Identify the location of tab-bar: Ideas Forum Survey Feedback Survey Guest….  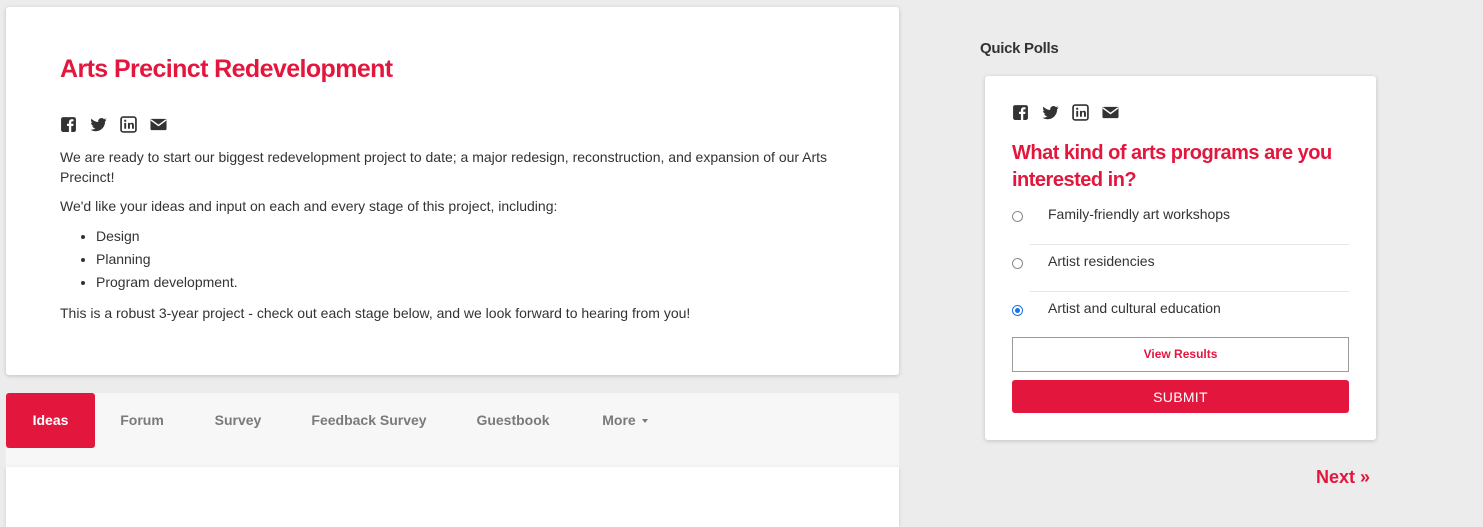
(452, 430).